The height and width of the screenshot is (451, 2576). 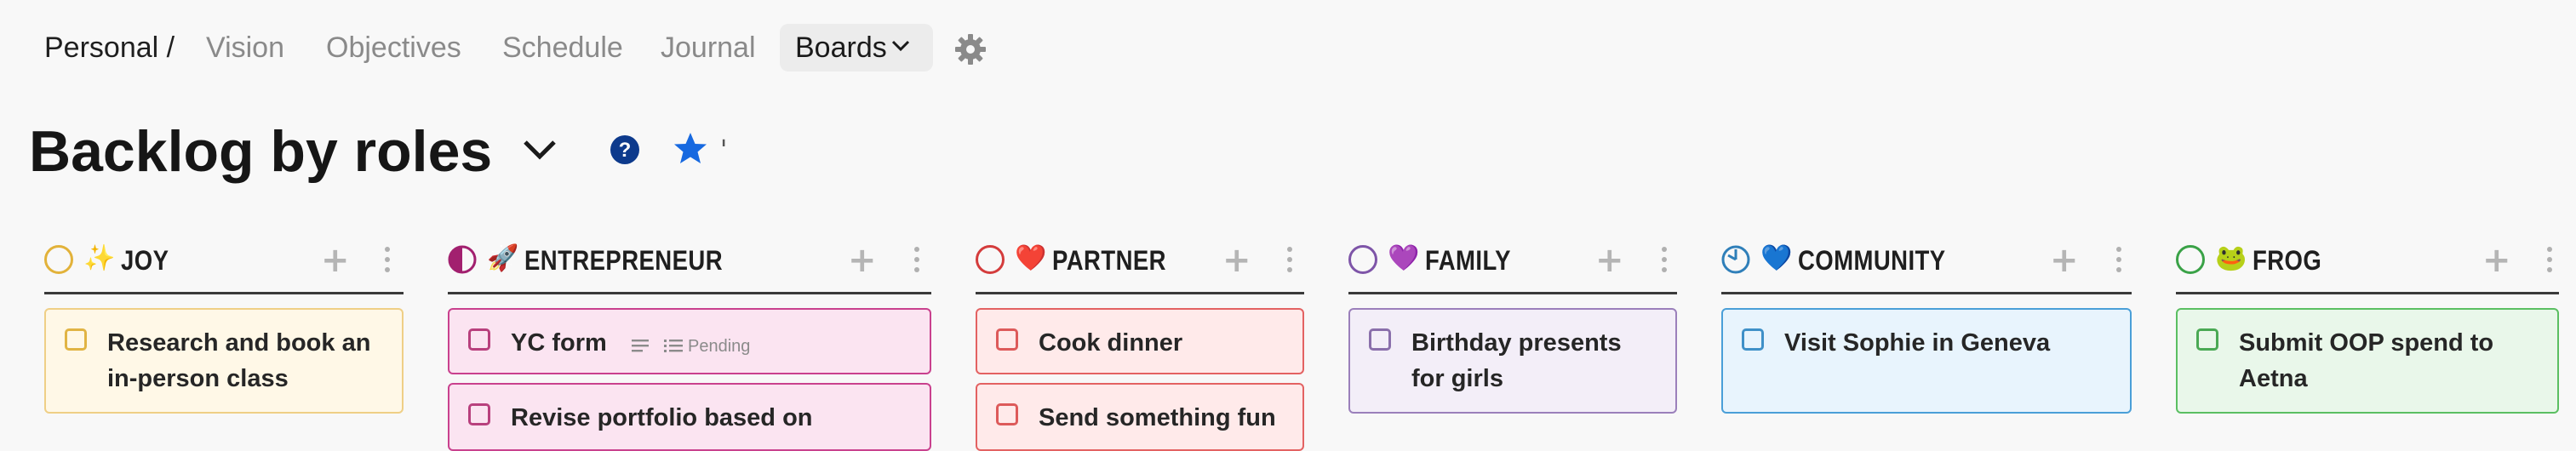 What do you see at coordinates (2231, 258) in the screenshot?
I see `frog-icon: 🐸` at bounding box center [2231, 258].